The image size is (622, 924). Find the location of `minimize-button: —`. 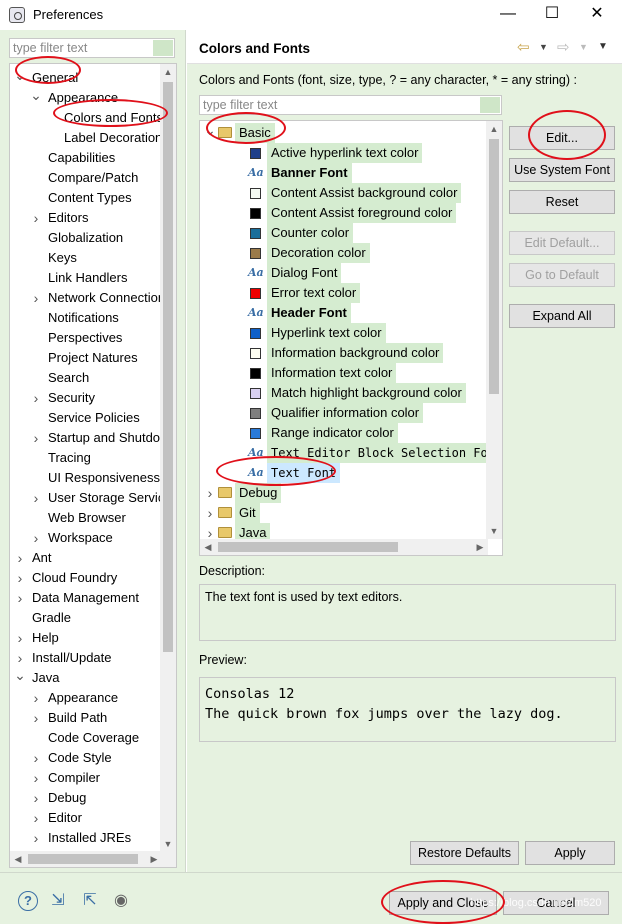

minimize-button: — is located at coordinates (508, 15).